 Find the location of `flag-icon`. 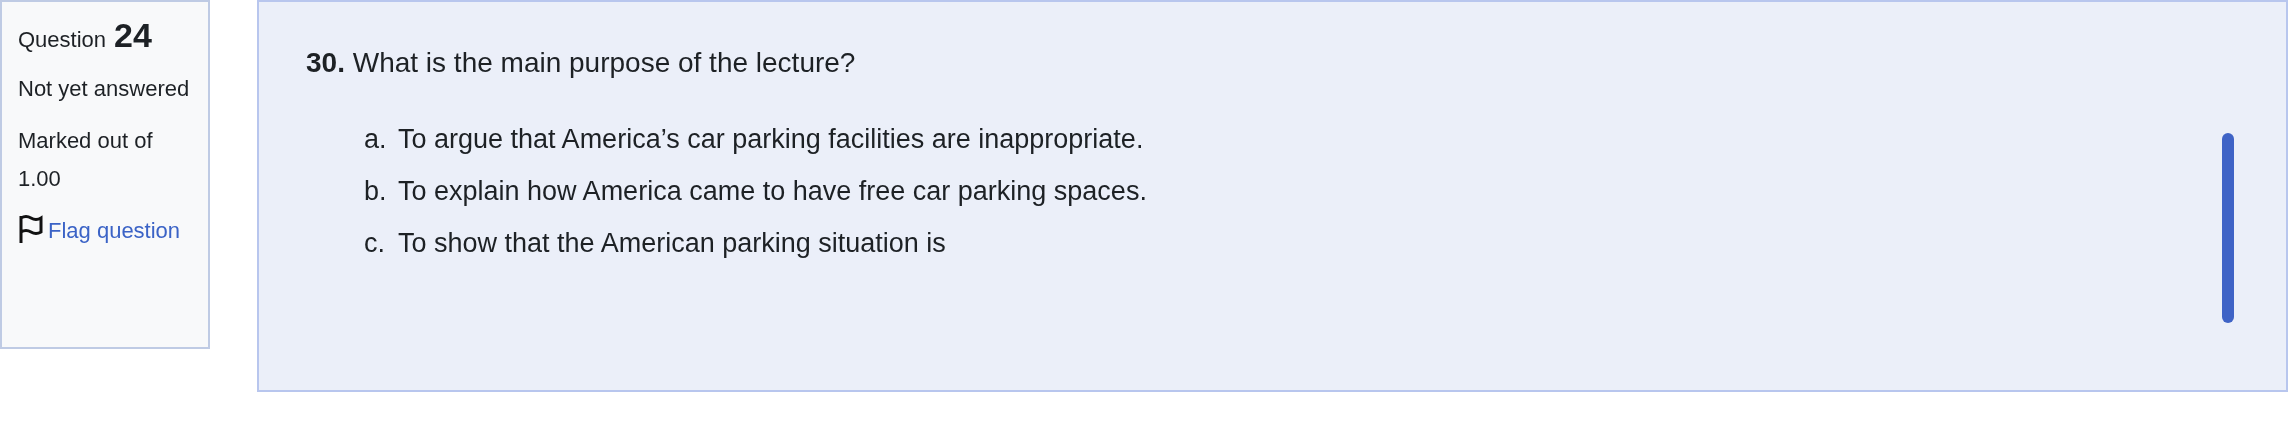

flag-icon is located at coordinates (31, 229).